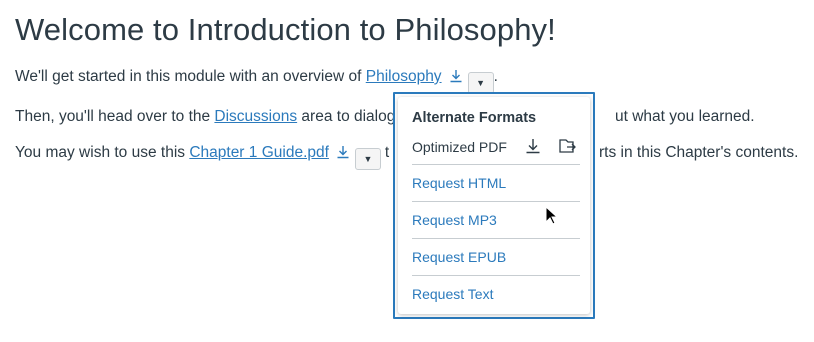 The image size is (814, 342). What do you see at coordinates (255, 116) in the screenshot?
I see `discussions-link: Discussions` at bounding box center [255, 116].